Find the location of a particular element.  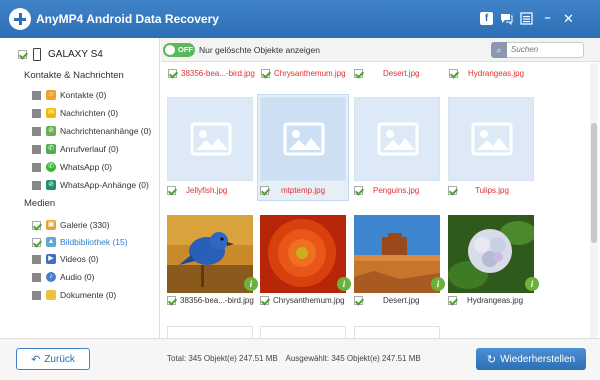

deleted-only-label: Nur gelöschte Objekte anzeigen is located at coordinates (259, 50).